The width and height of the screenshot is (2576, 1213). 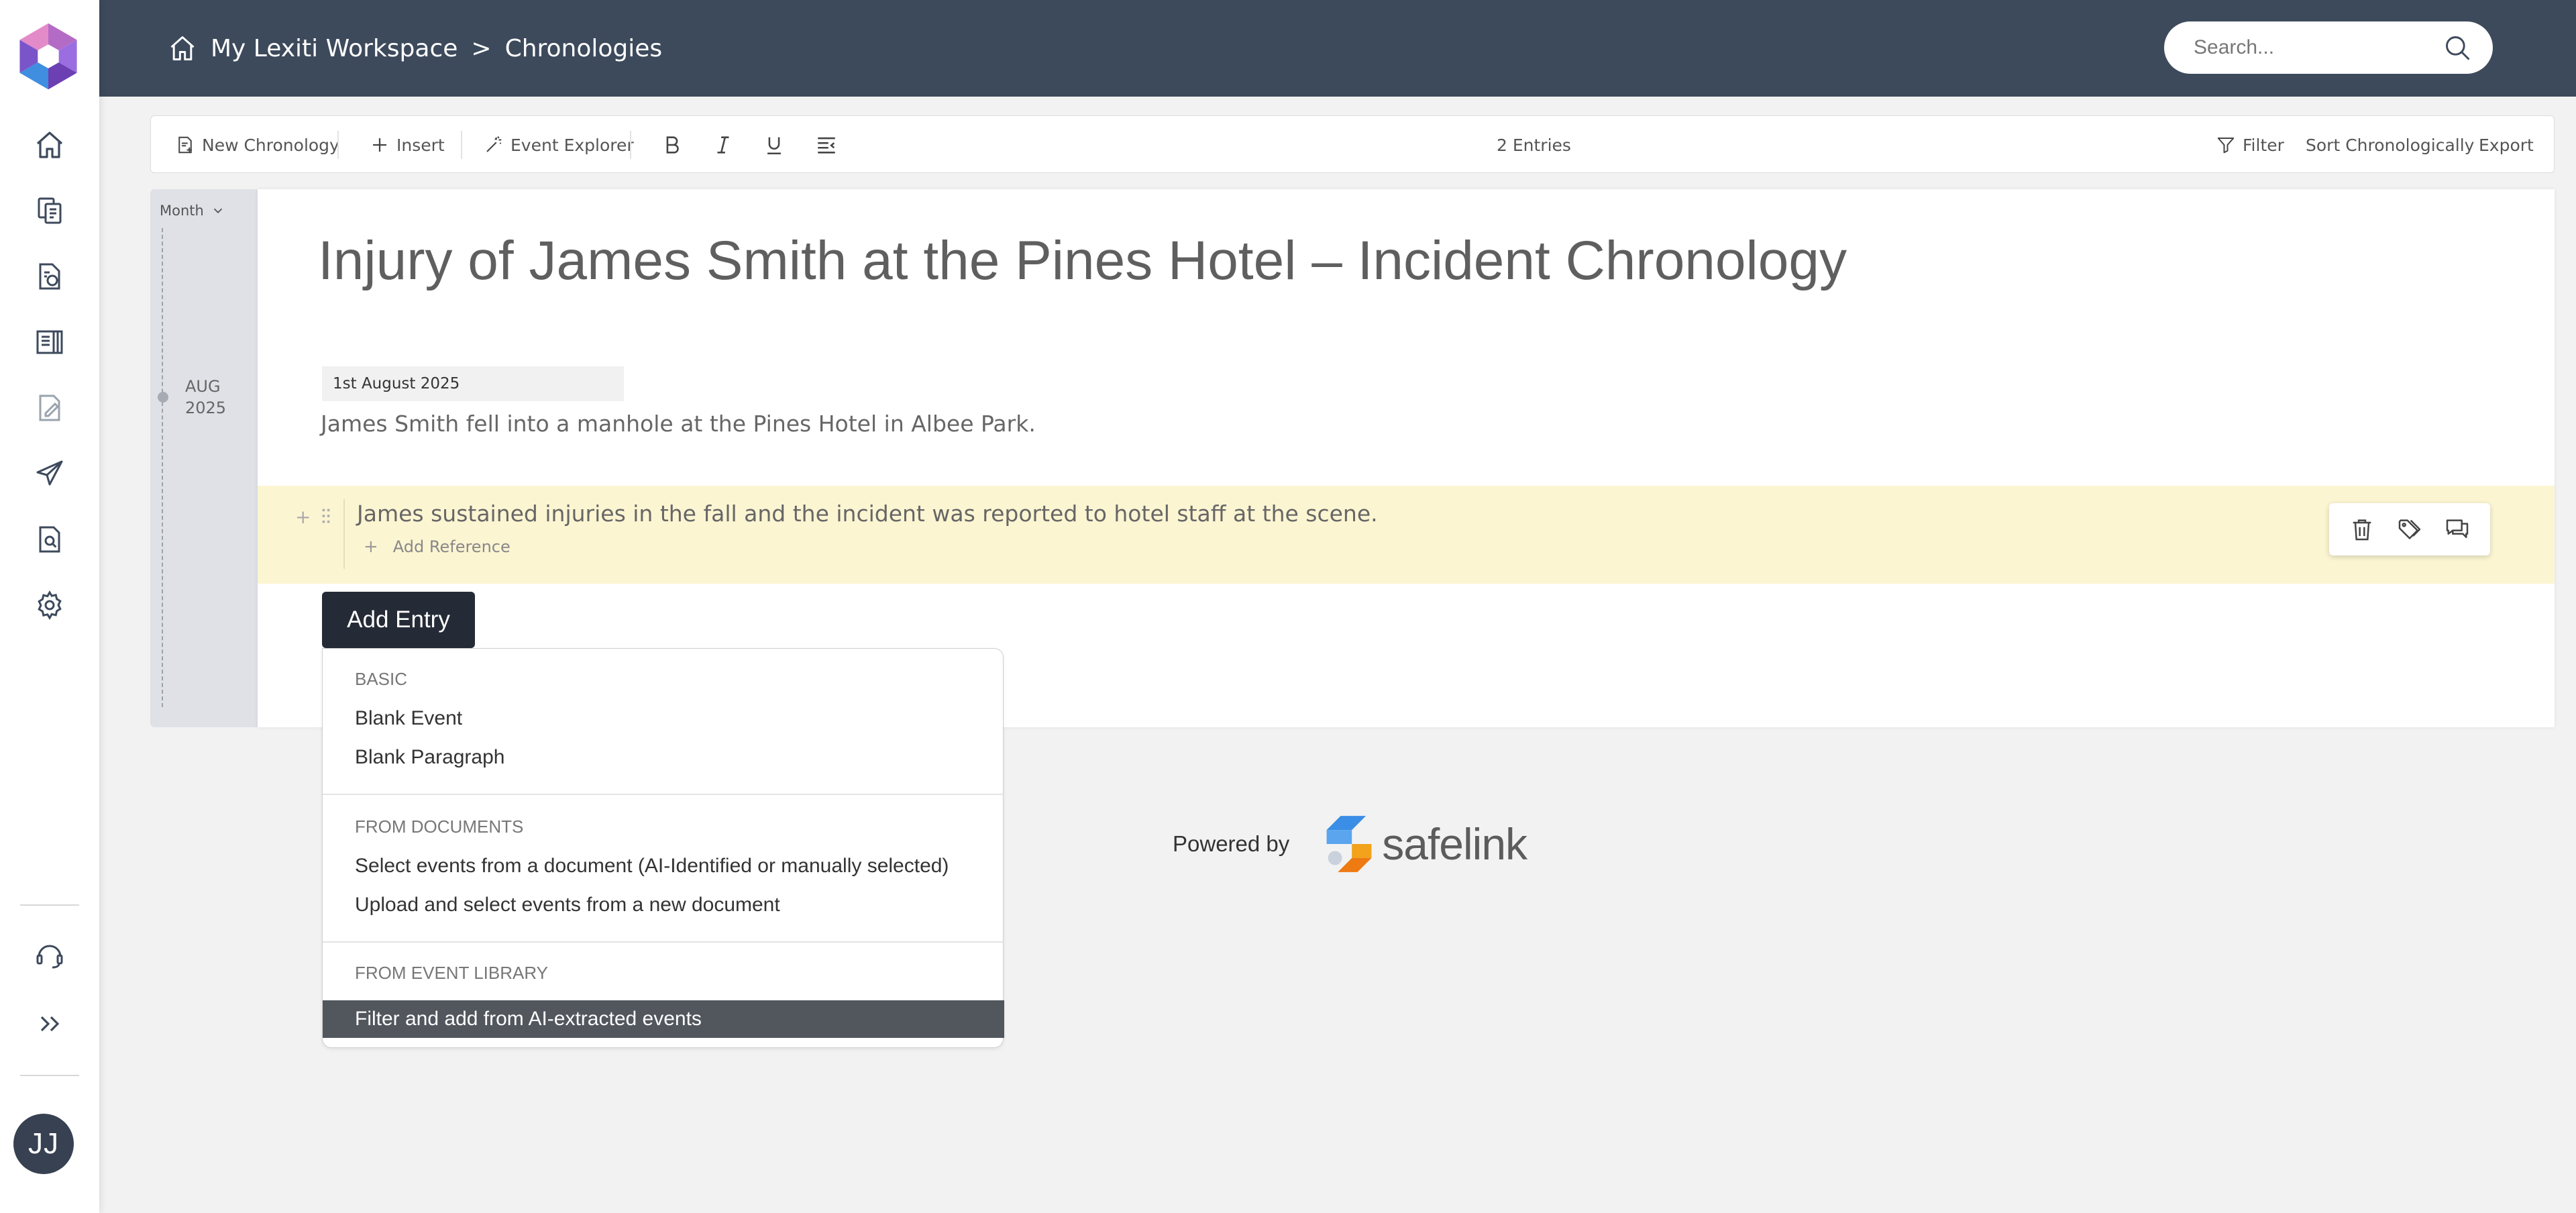 I want to click on timeline-year: 2025, so click(x=206, y=408).